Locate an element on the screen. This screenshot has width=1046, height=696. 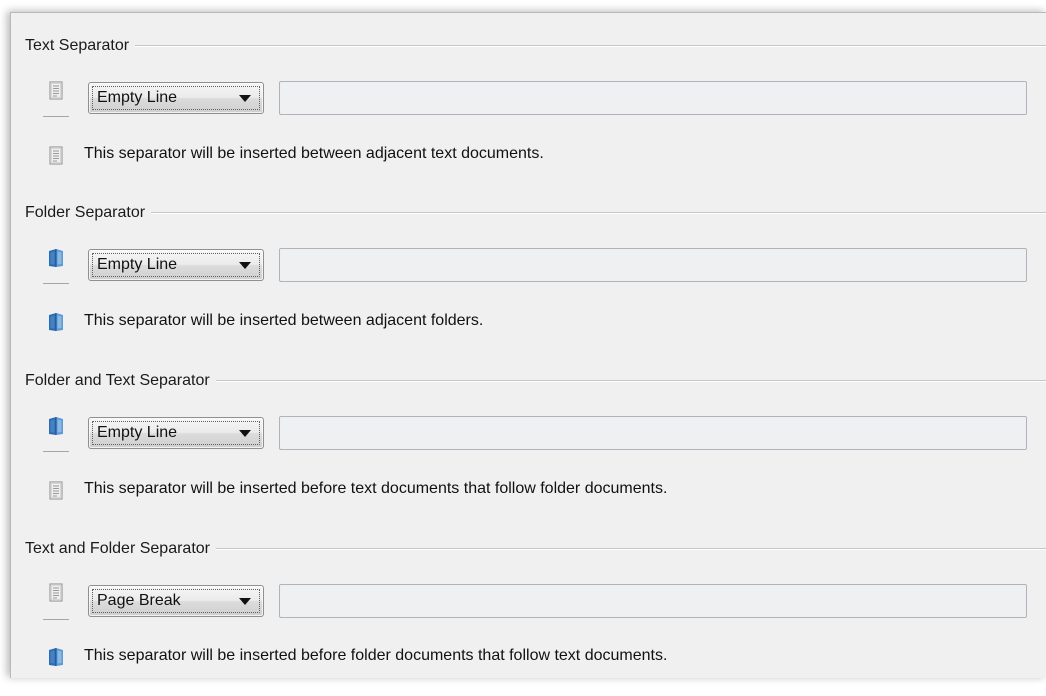
group-title: Text Separator is located at coordinates (77, 45).